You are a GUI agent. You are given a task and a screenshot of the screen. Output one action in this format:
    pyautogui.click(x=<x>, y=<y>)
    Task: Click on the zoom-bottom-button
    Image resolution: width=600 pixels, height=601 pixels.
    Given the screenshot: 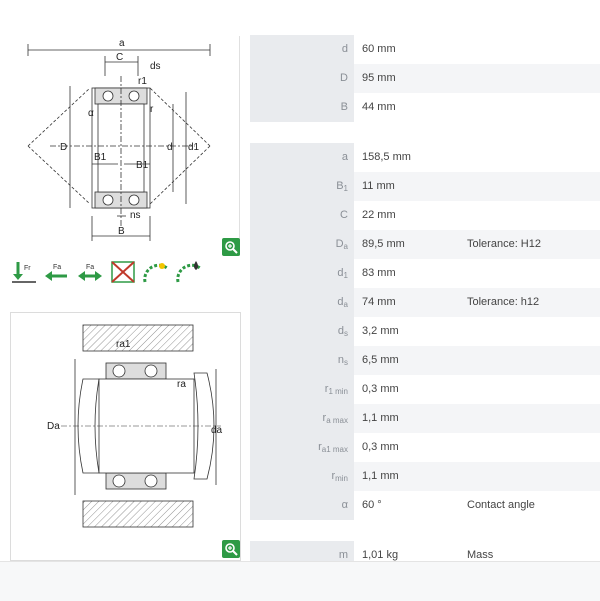 What is the action you would take?
    pyautogui.click(x=231, y=549)
    